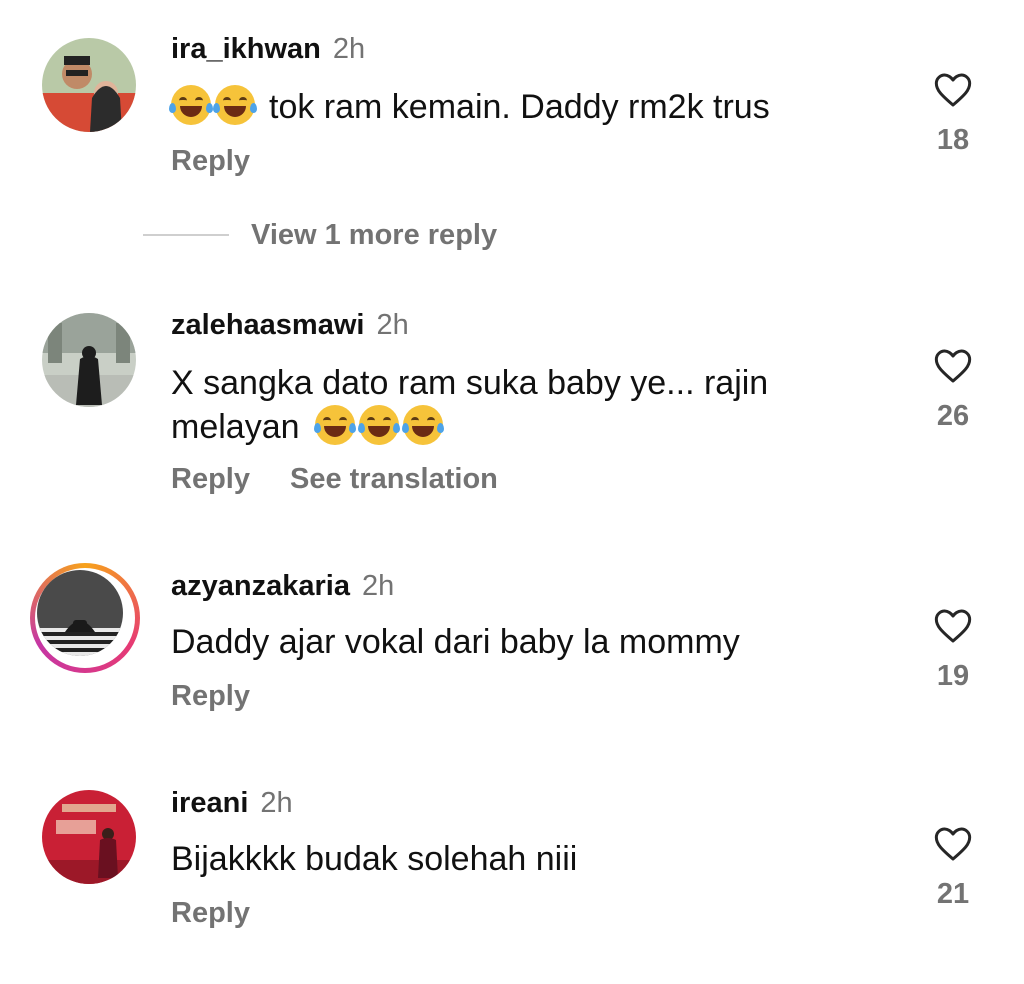  Describe the element at coordinates (374, 234) in the screenshot. I see `view-more-replies-label: View 1 more reply` at that location.